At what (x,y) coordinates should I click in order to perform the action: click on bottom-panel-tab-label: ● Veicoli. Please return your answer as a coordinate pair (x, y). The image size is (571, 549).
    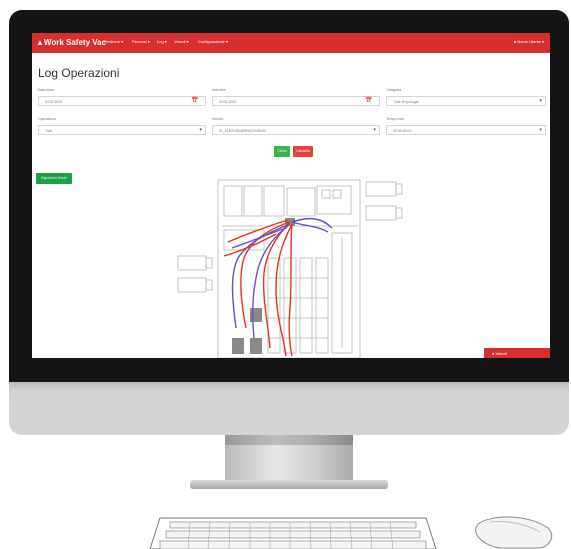
    Looking at the image, I should click on (499, 353).